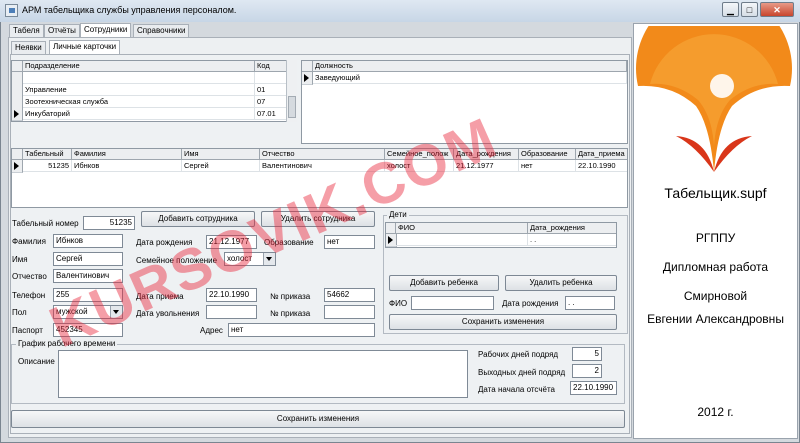 This screenshot has height=443, width=800. Describe the element at coordinates (318, 419) in the screenshot. I see `save-changes-button: Сохранить изменения` at that location.